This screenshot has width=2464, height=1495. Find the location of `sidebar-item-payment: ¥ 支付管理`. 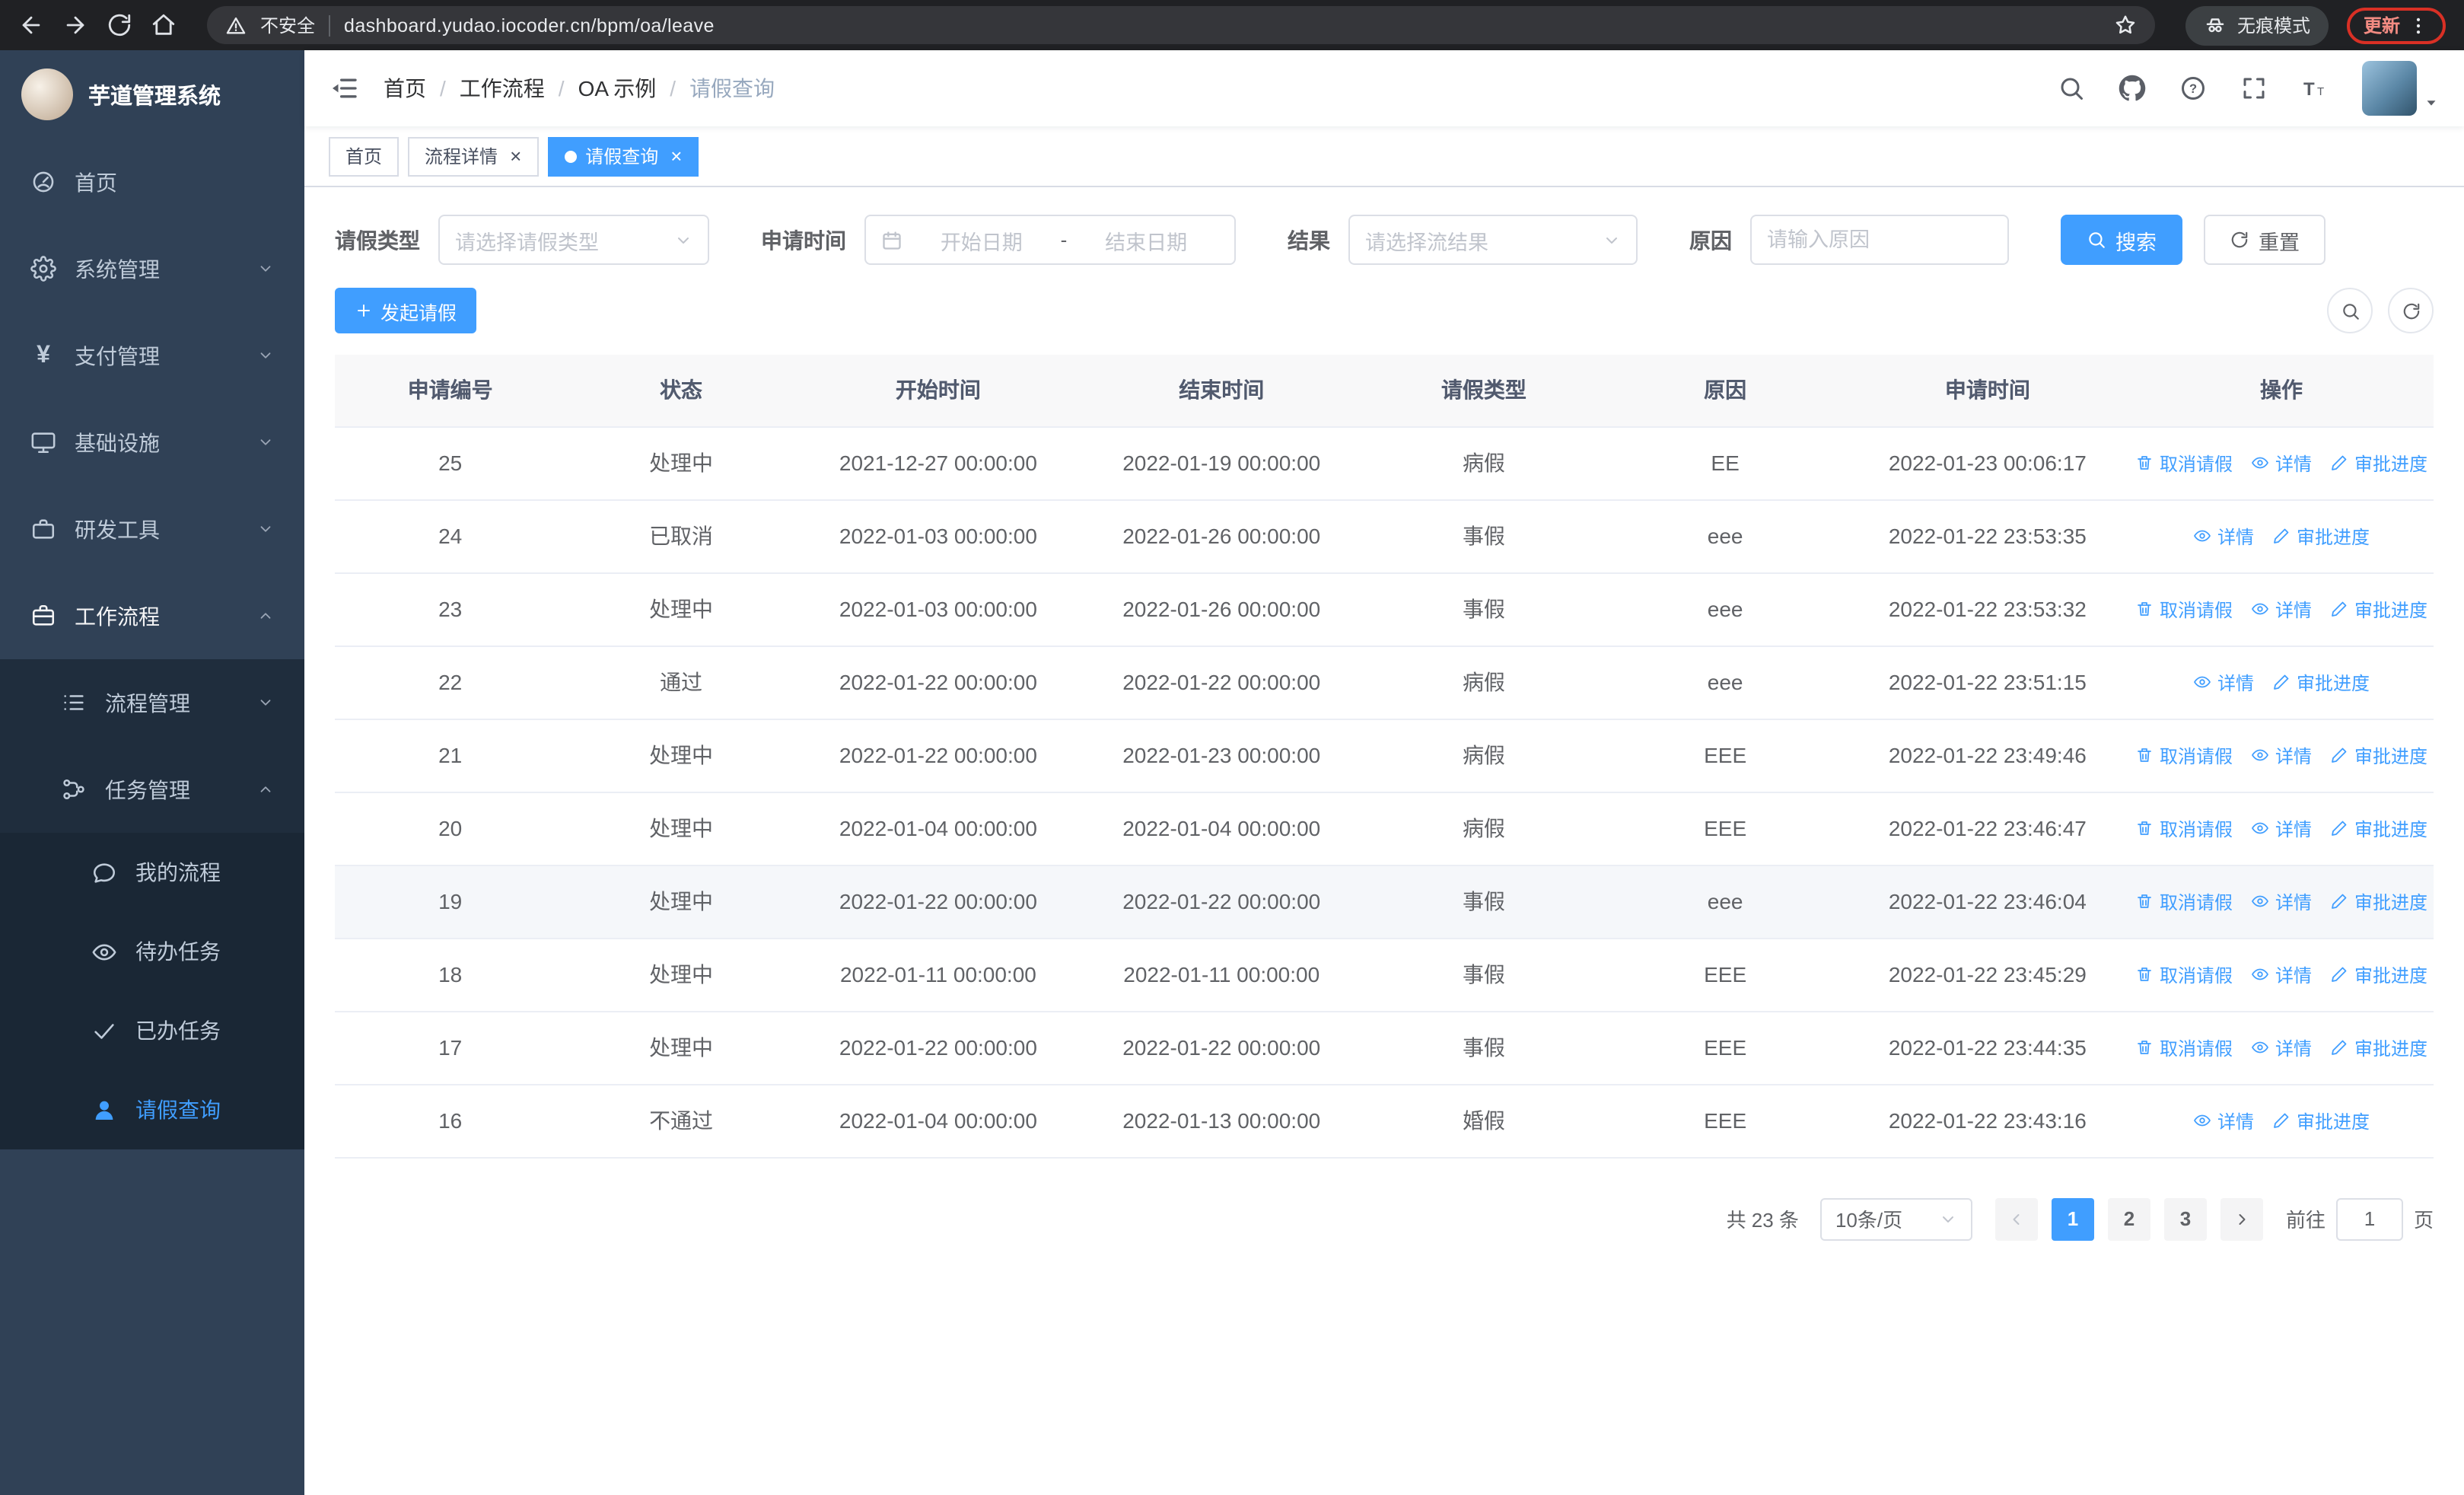

sidebar-item-payment: ¥ 支付管理 is located at coordinates (152, 355).